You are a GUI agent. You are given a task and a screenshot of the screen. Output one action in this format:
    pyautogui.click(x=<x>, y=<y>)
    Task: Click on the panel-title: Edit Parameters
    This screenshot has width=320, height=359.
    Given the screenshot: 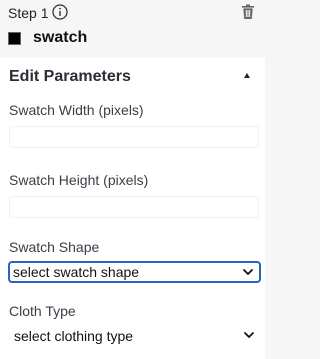 What is the action you would take?
    pyautogui.click(x=70, y=76)
    